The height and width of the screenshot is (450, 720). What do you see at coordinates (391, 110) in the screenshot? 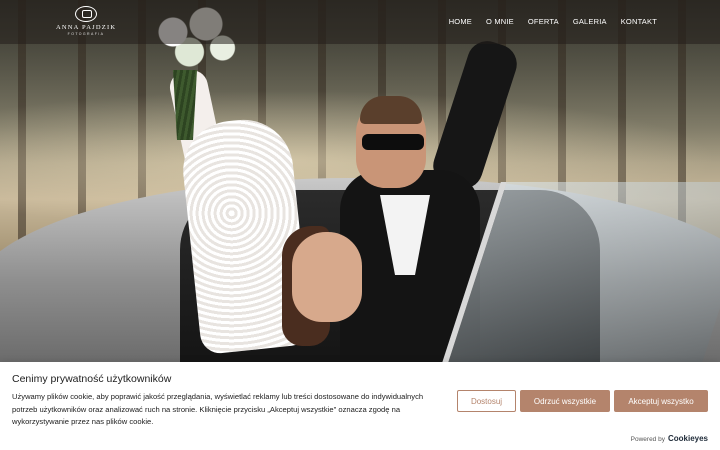
I see `groom-hair` at bounding box center [391, 110].